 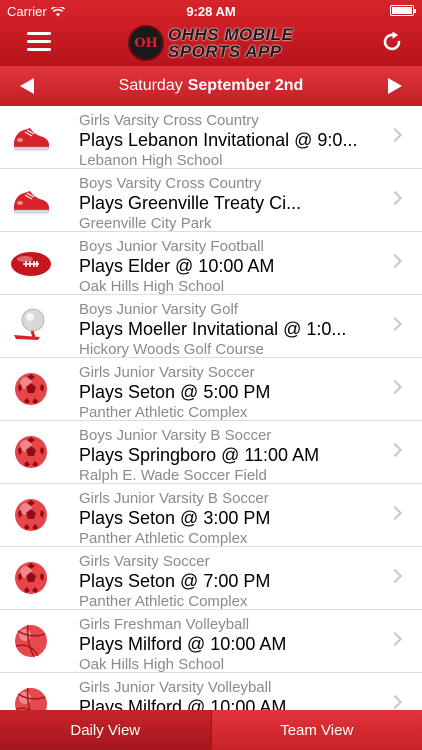 I want to click on event-location: Lebanon High School, so click(x=151, y=160).